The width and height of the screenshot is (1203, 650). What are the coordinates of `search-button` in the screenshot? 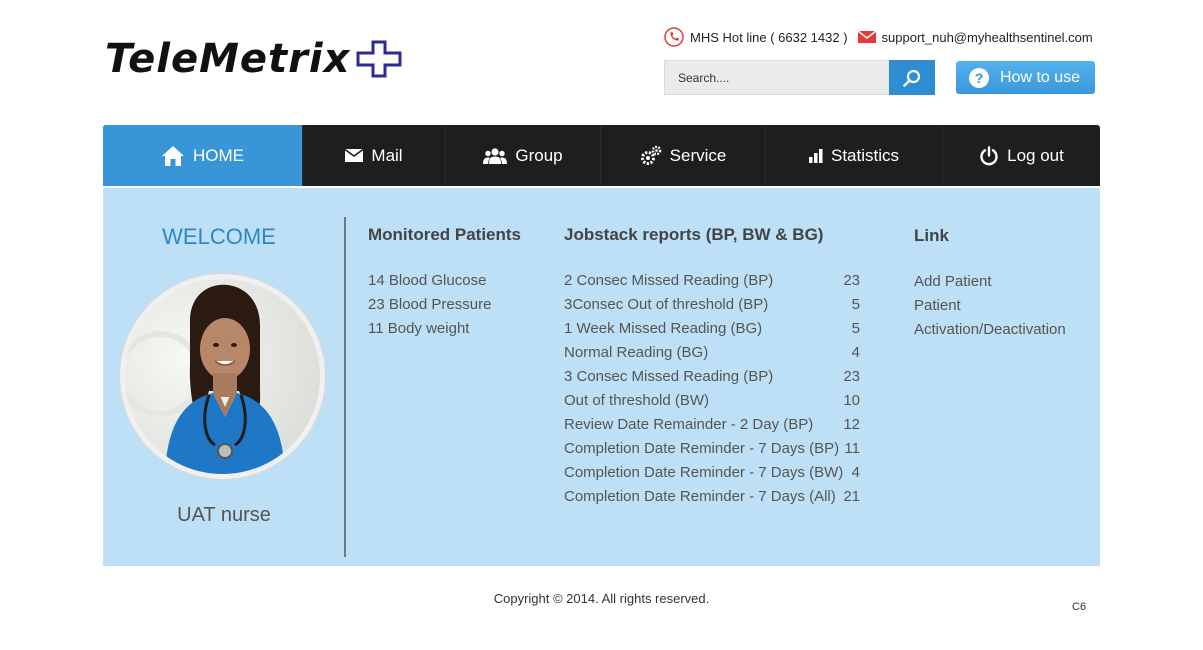 It's located at (912, 77).